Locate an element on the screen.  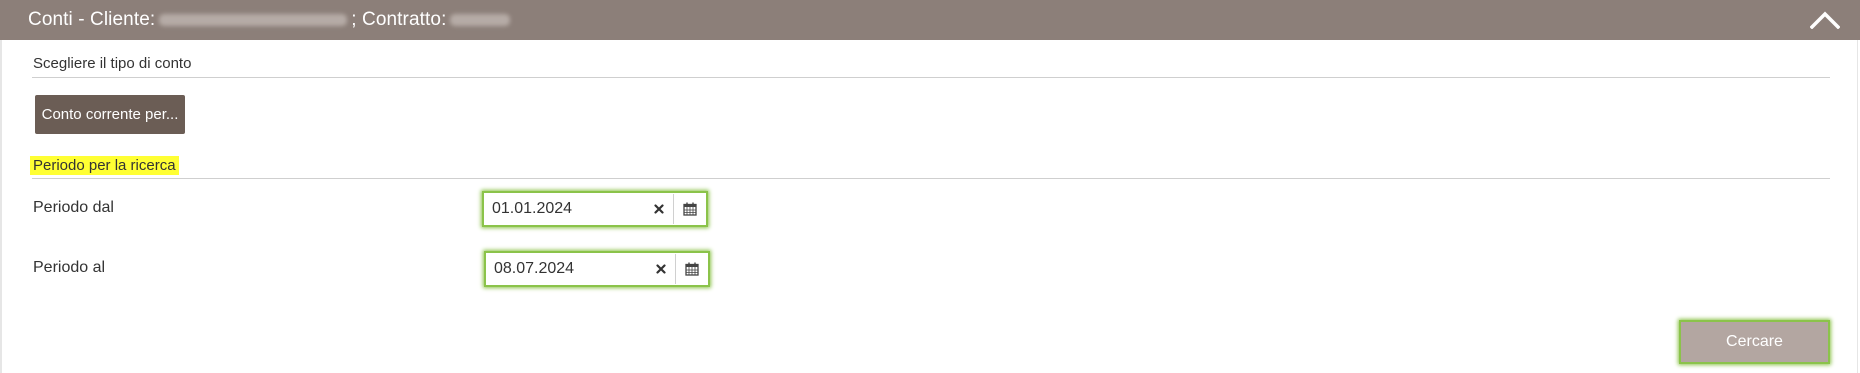
period-from-input is located at coordinates (564, 209).